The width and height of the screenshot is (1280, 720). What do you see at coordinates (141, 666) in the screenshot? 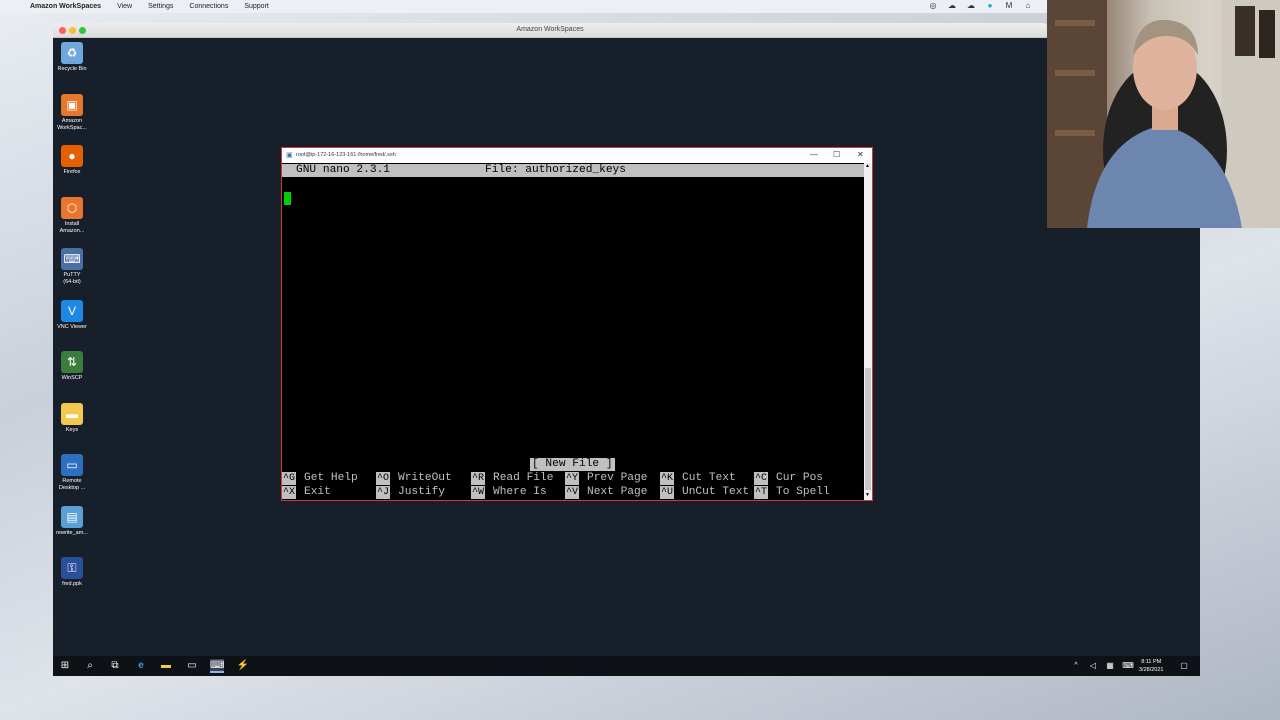
I see `edge-icon: e` at bounding box center [141, 666].